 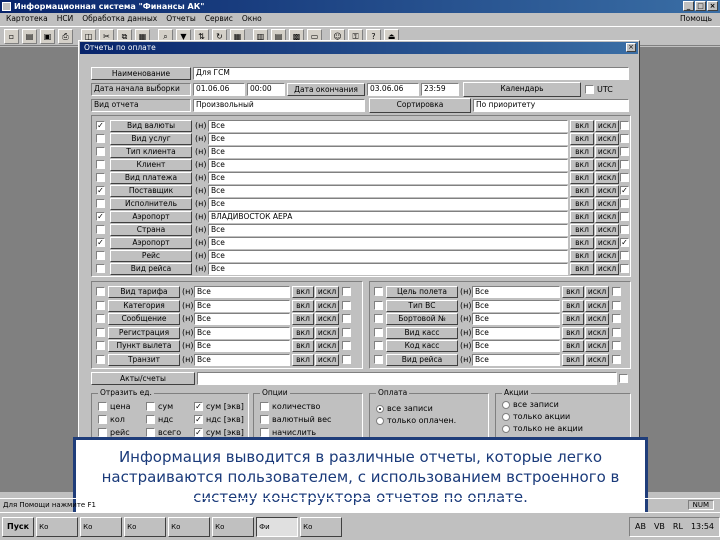 What do you see at coordinates (393, 89) in the screenshot?
I see `end-date-field: 03.06.06` at bounding box center [393, 89].